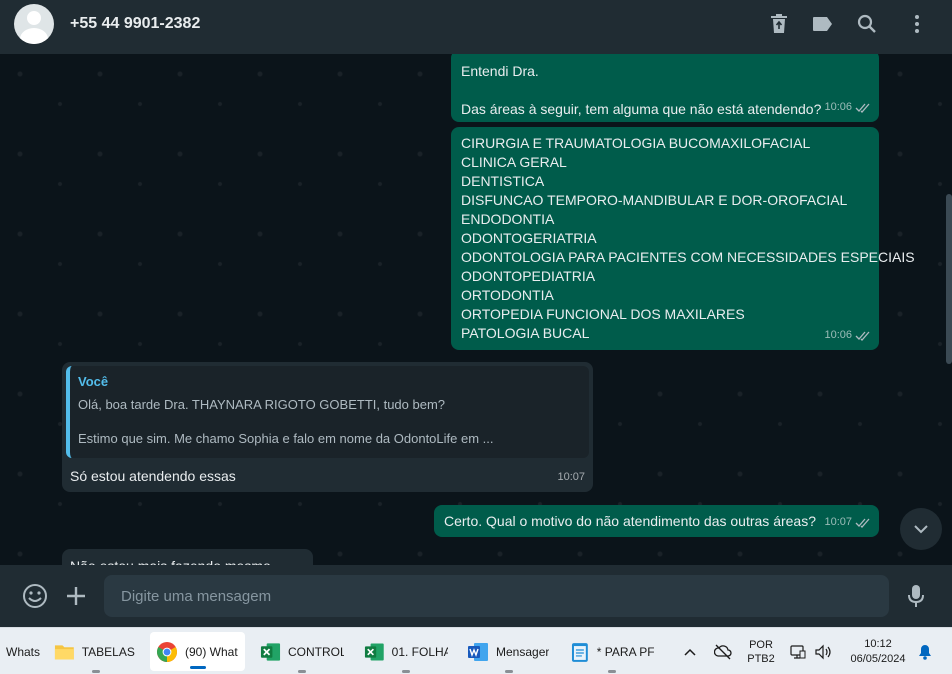  I want to click on message-line: PATOLOGIA BUCAL, so click(525, 333).